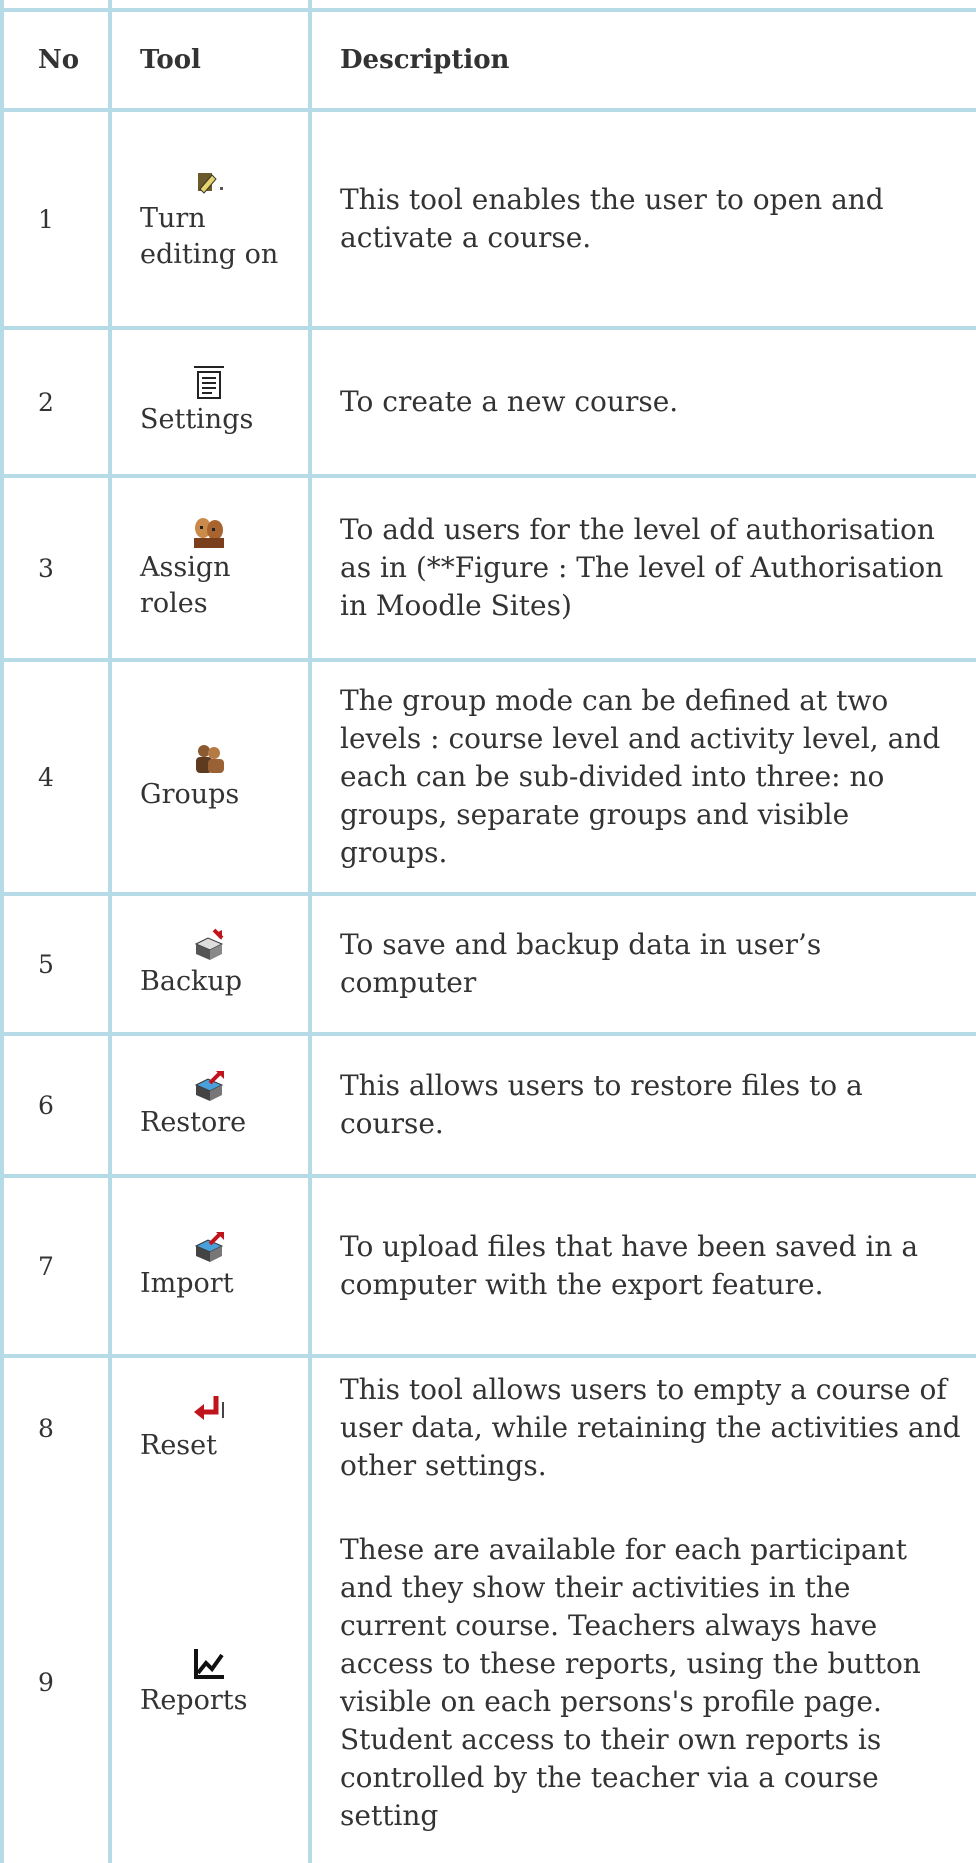 The width and height of the screenshot is (976, 1863). Describe the element at coordinates (208, 1105) in the screenshot. I see `tool-cell: Restore` at that location.